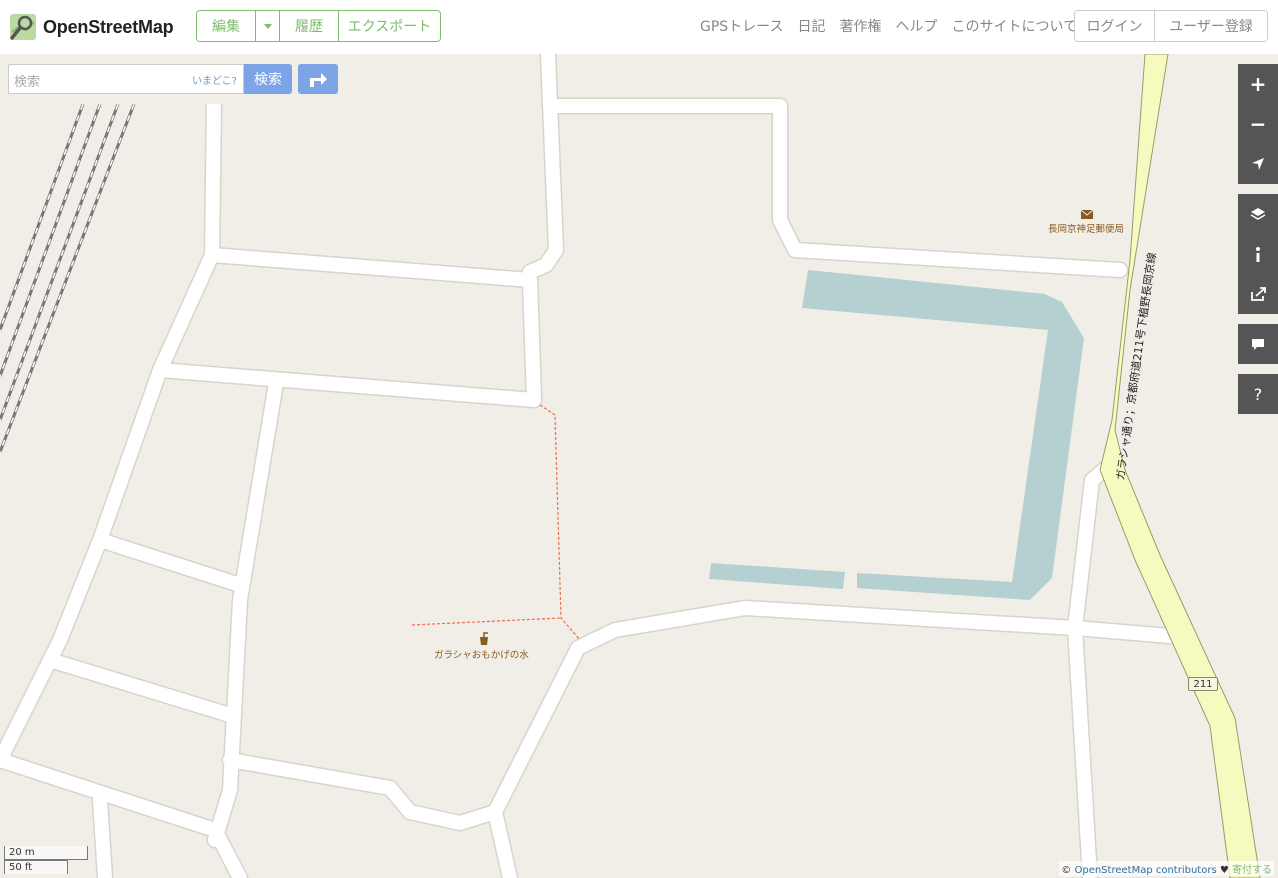 This screenshot has width=1278, height=878. I want to click on help-tools: ?, so click(1258, 394).